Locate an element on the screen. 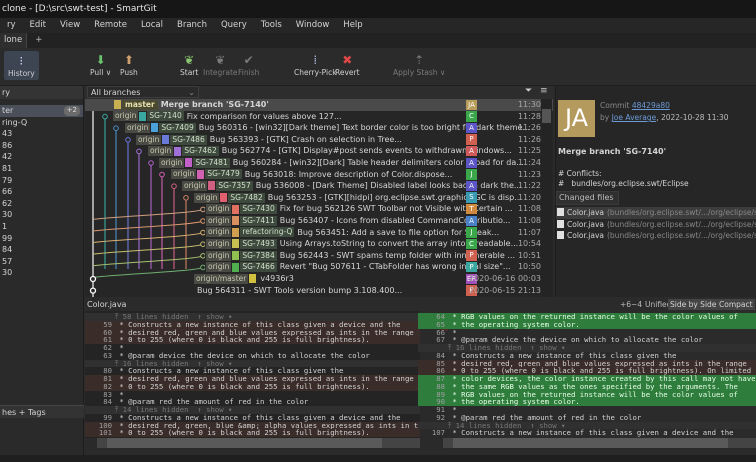 Image resolution: width=756 pixels, height=462 pixels. branch-ref-label: SG-7479 is located at coordinates (223, 174).